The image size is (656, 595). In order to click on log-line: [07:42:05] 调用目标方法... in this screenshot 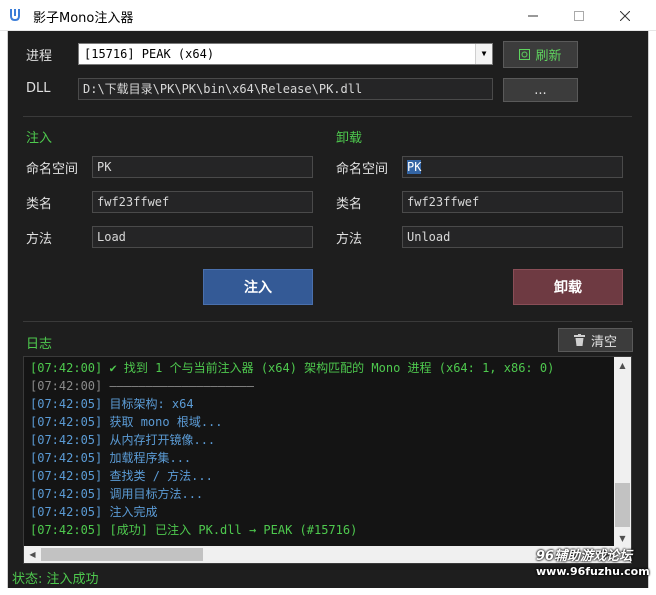, I will do `click(117, 494)`.